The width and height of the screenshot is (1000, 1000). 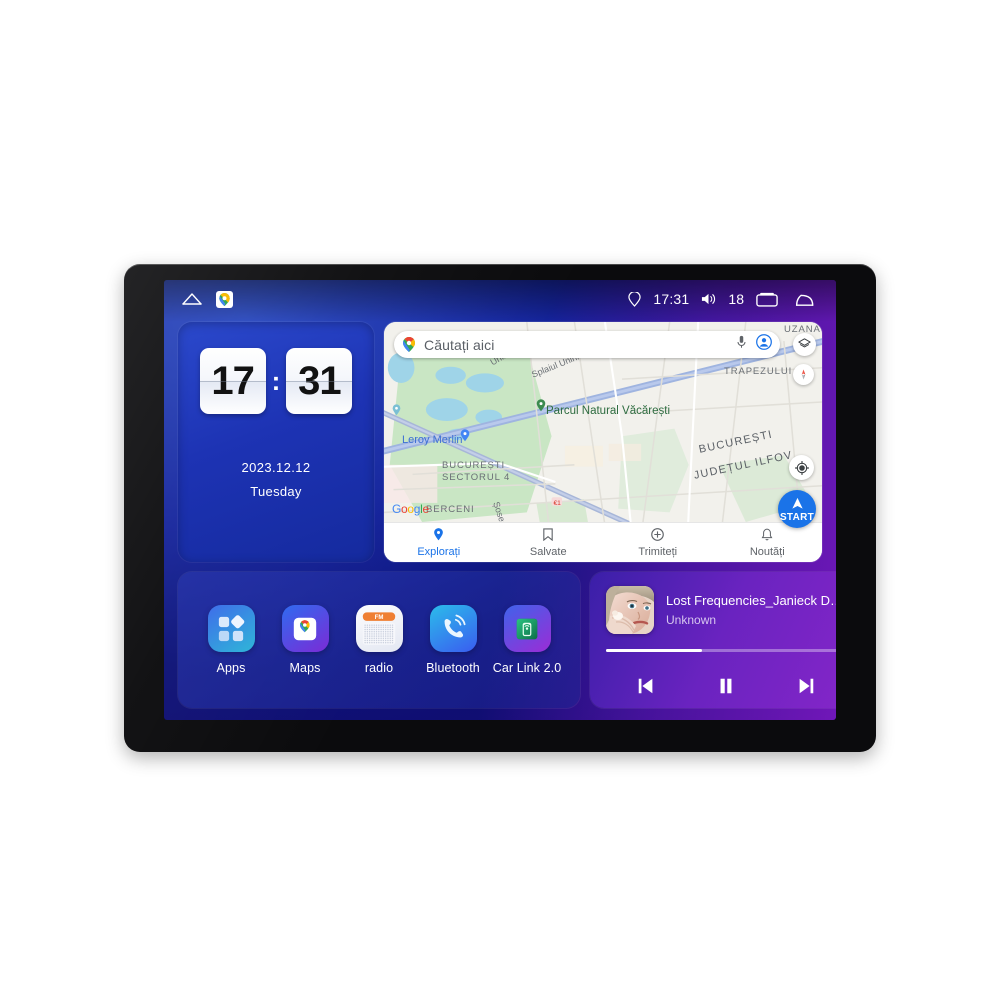 What do you see at coordinates (409, 344) in the screenshot?
I see `google-maps-pin-icon` at bounding box center [409, 344].